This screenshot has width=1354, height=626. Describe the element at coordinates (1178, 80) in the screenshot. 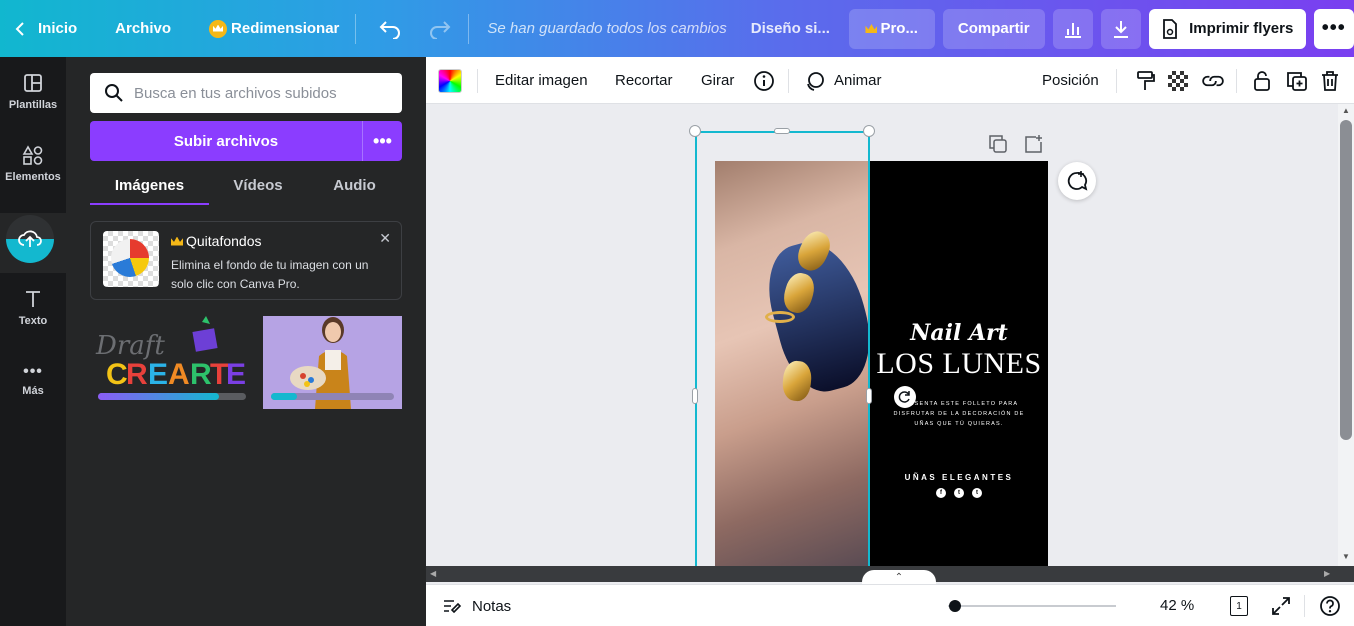

I see `transparency-button` at that location.